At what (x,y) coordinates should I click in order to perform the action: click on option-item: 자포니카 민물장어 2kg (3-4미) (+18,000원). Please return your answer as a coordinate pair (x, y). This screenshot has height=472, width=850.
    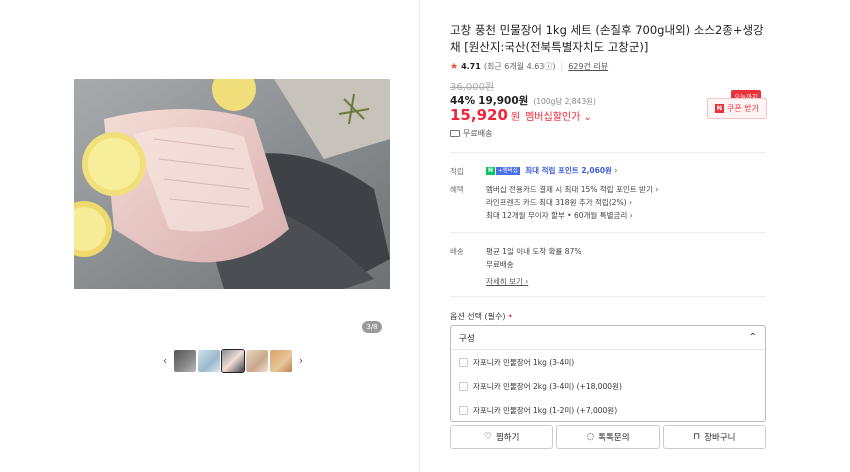
    Looking at the image, I should click on (608, 386).